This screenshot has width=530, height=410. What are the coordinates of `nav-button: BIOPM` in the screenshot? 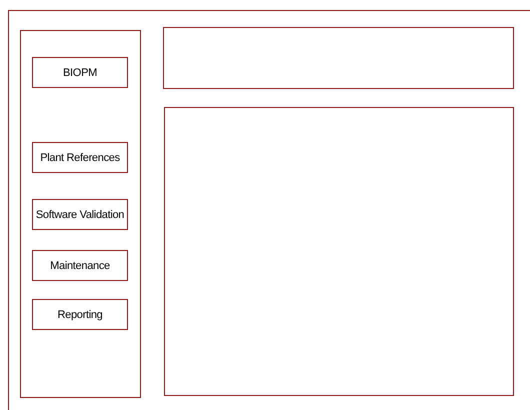 It's located at (80, 72).